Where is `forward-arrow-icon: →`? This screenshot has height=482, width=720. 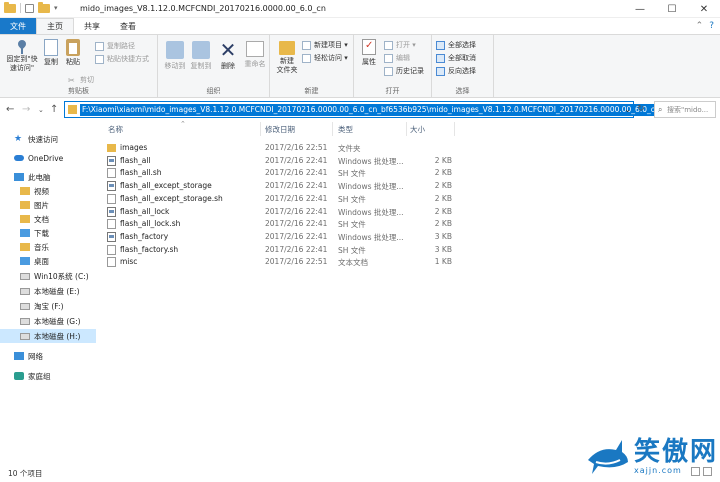 forward-arrow-icon: → is located at coordinates (26, 109).